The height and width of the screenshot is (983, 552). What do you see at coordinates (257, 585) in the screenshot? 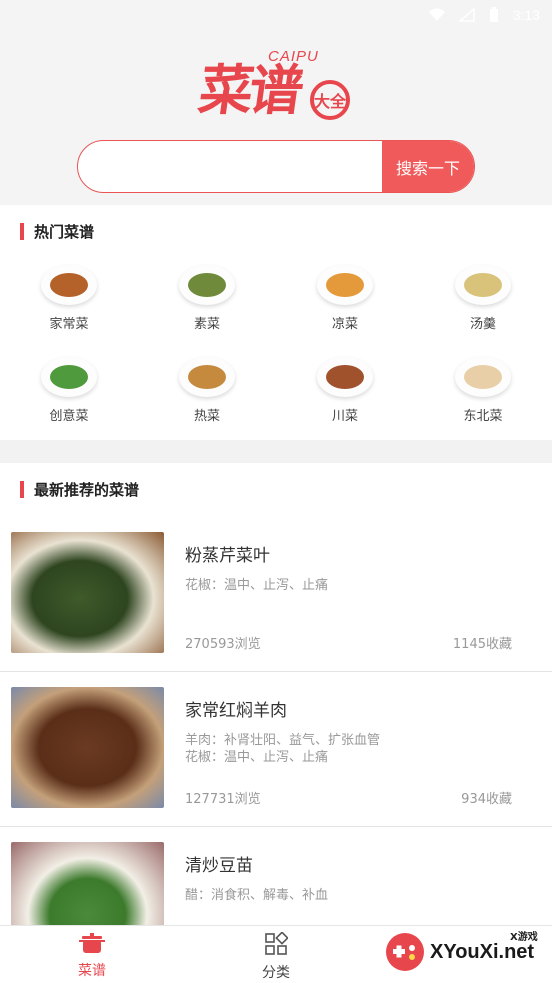
I see `recipe-desc: 花椒：温中、止泻、止痛` at bounding box center [257, 585].